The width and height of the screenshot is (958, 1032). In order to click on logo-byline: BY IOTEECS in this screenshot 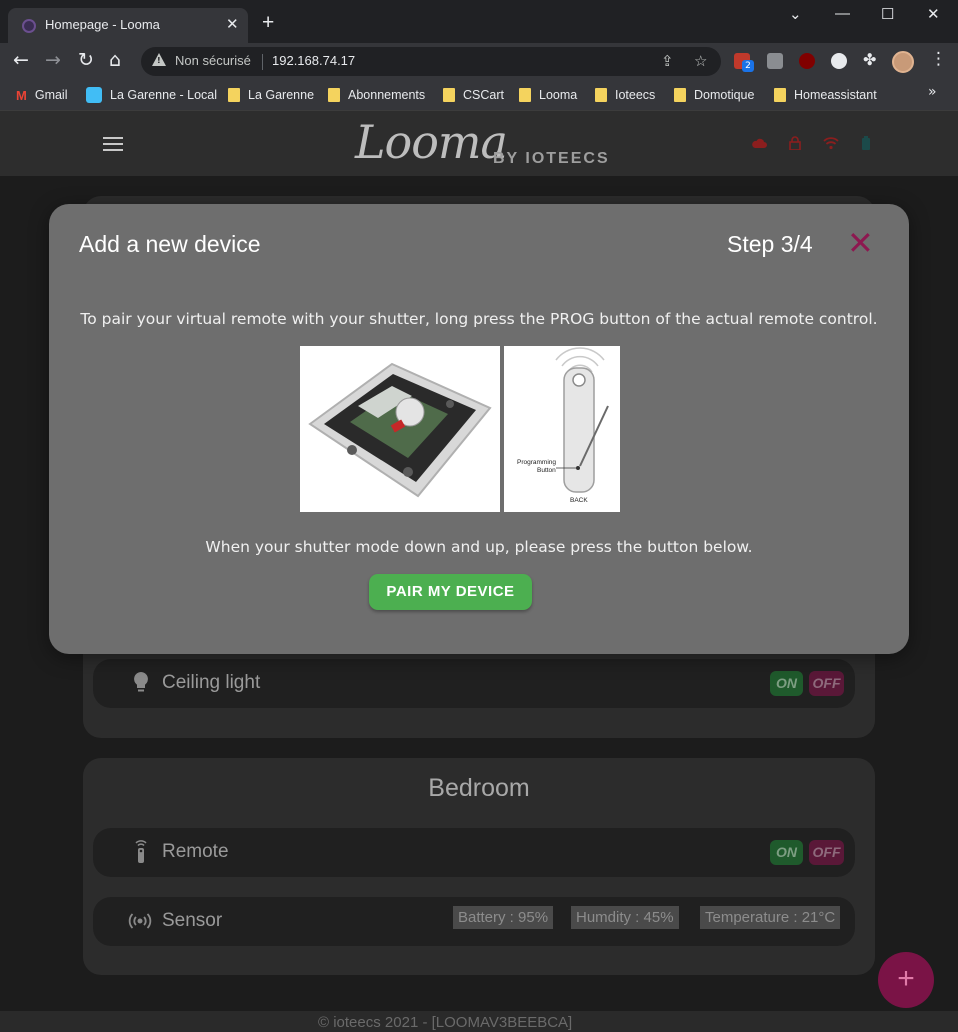, I will do `click(551, 158)`.